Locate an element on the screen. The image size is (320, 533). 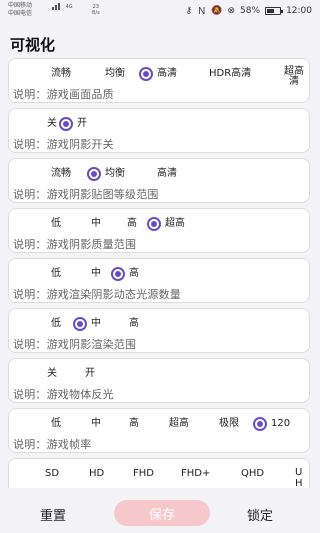
status-bar: 中国移动 中国电信 4G 23 B/s ⚷ Ｎ 🔕 ⊗ 58% 12:00 is located at coordinates (160, 11).